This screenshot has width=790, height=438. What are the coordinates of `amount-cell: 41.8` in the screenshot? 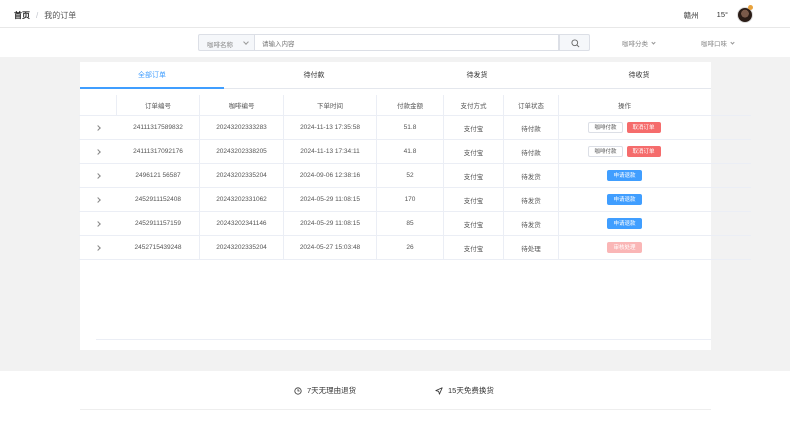 It's located at (410, 151).